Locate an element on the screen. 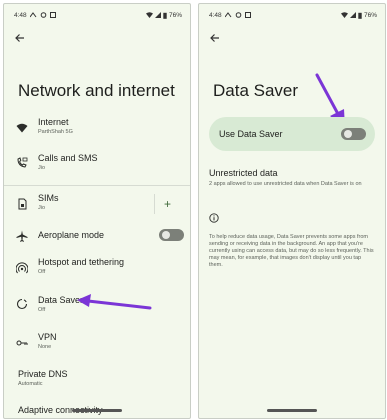  data-saver-toggle is located at coordinates (353, 134).